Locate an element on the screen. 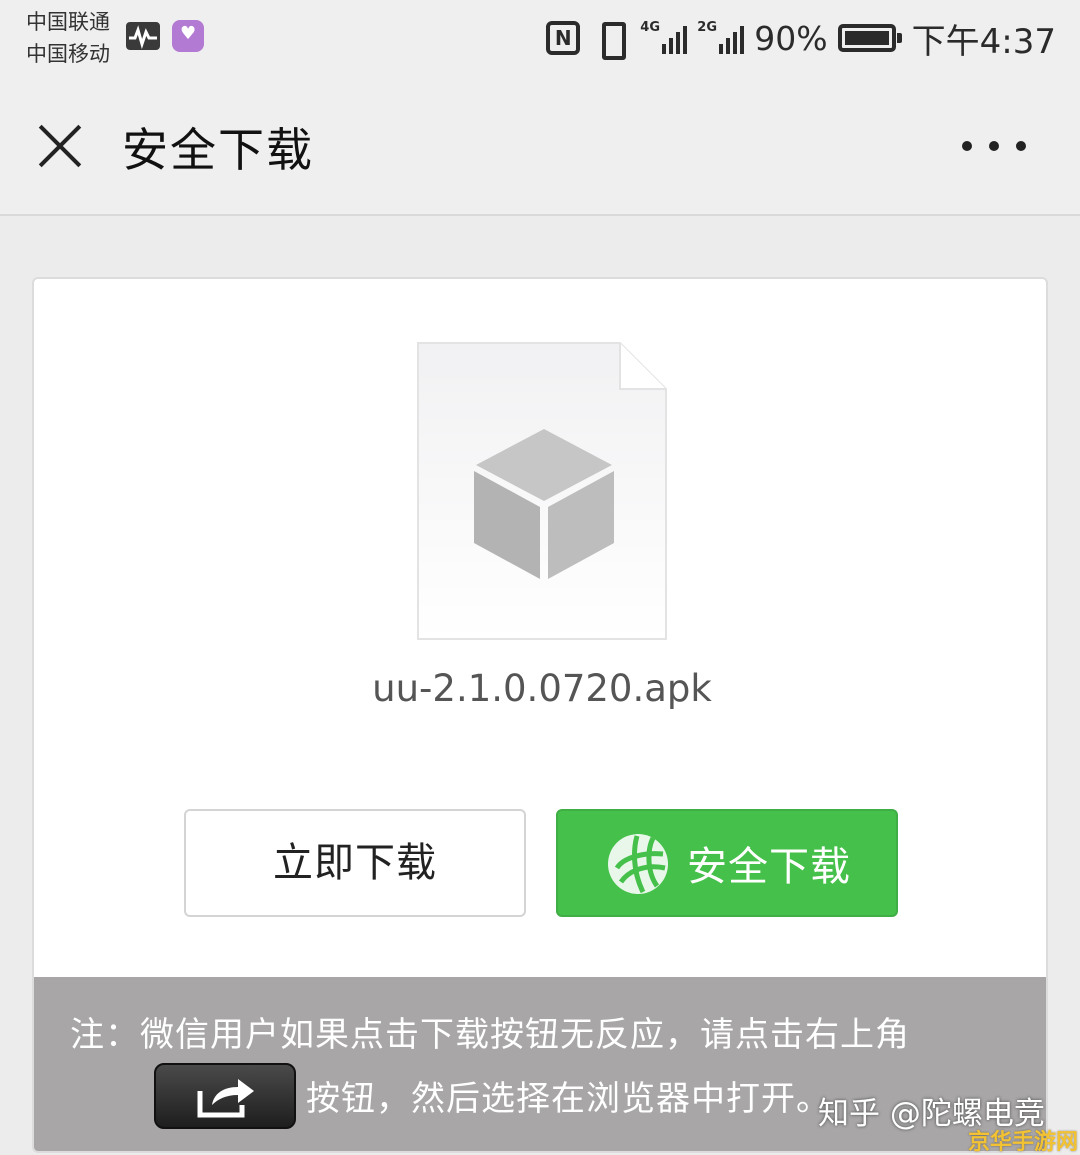 Image resolution: width=1080 pixels, height=1155 pixels. status-bar: 中国联通 中国移动 N 4G 2G 90% 下午4:37 is located at coordinates (540, 39).